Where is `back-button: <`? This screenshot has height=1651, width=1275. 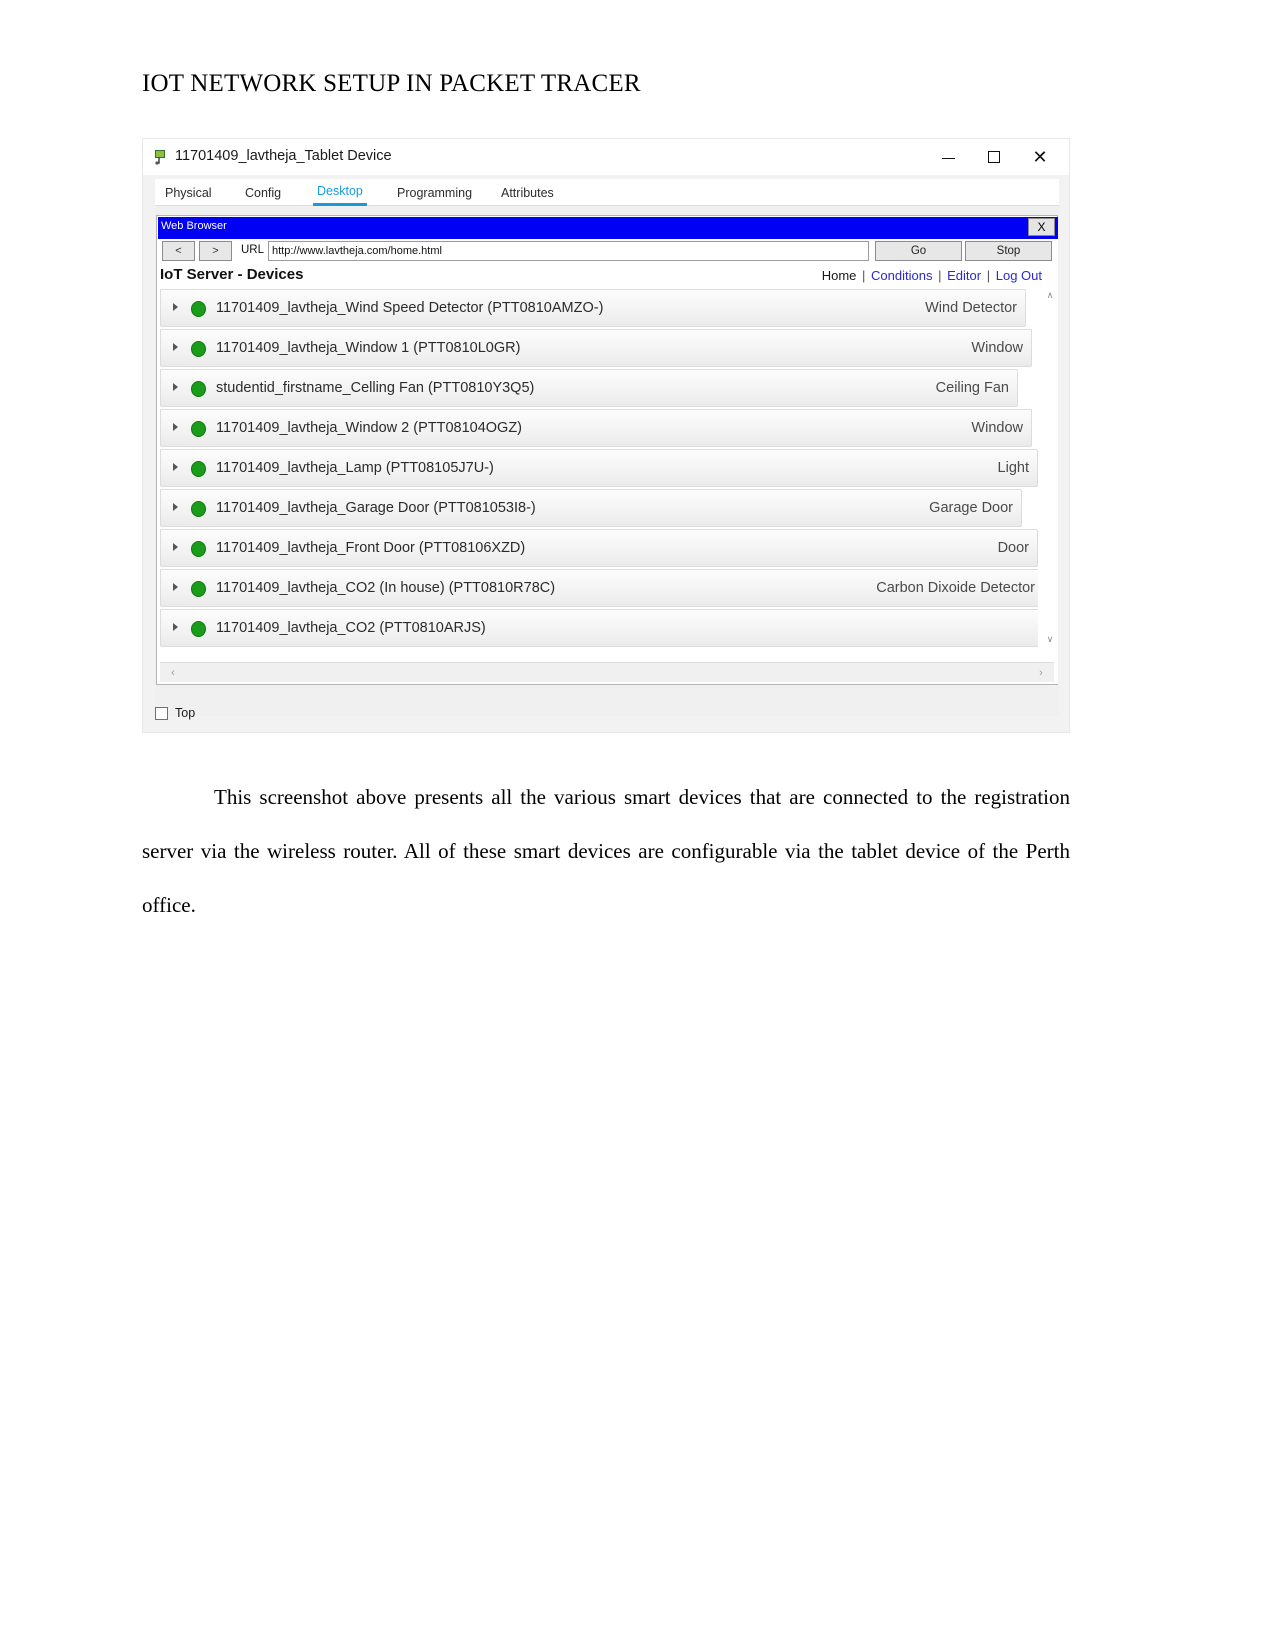
back-button: < is located at coordinates (178, 251).